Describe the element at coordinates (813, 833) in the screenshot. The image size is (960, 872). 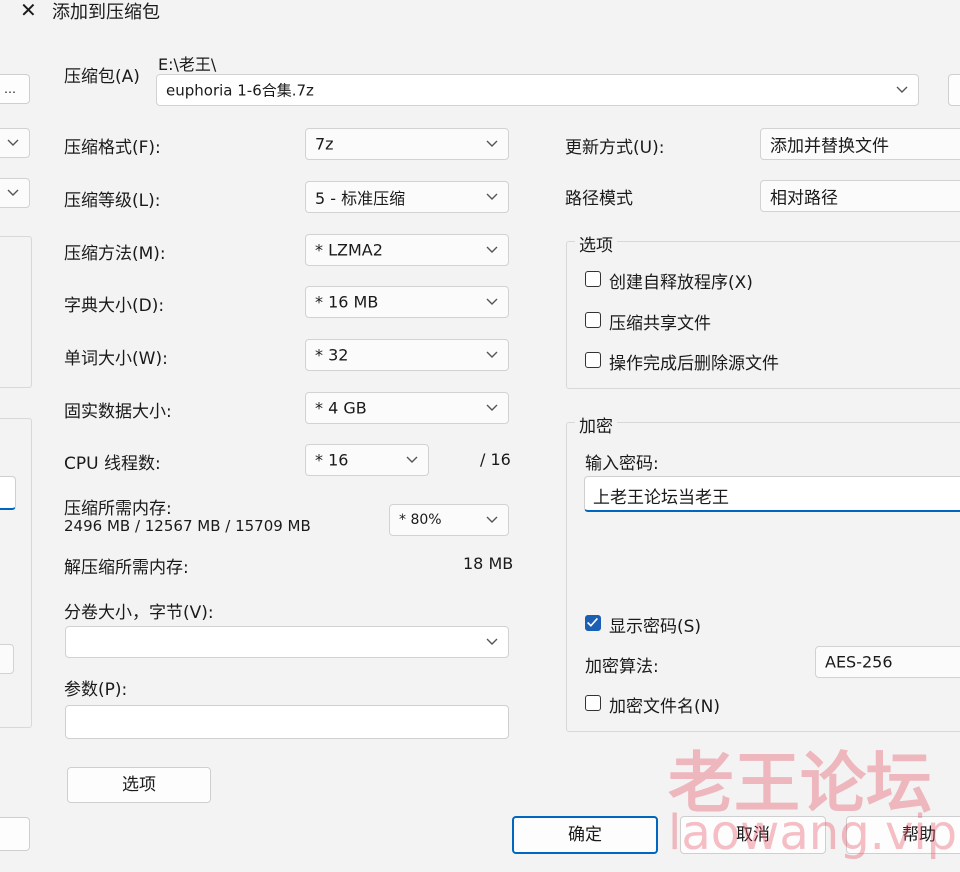
I see `watermark-url: laowang.vip` at that location.